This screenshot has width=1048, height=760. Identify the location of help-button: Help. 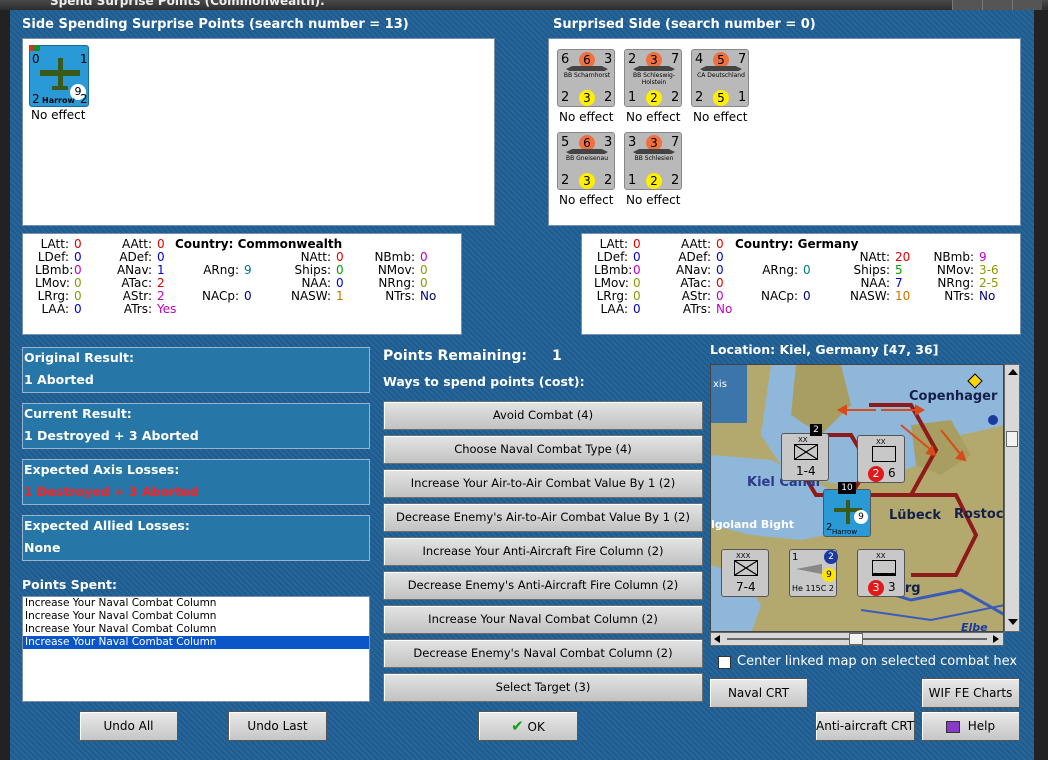
(970, 726).